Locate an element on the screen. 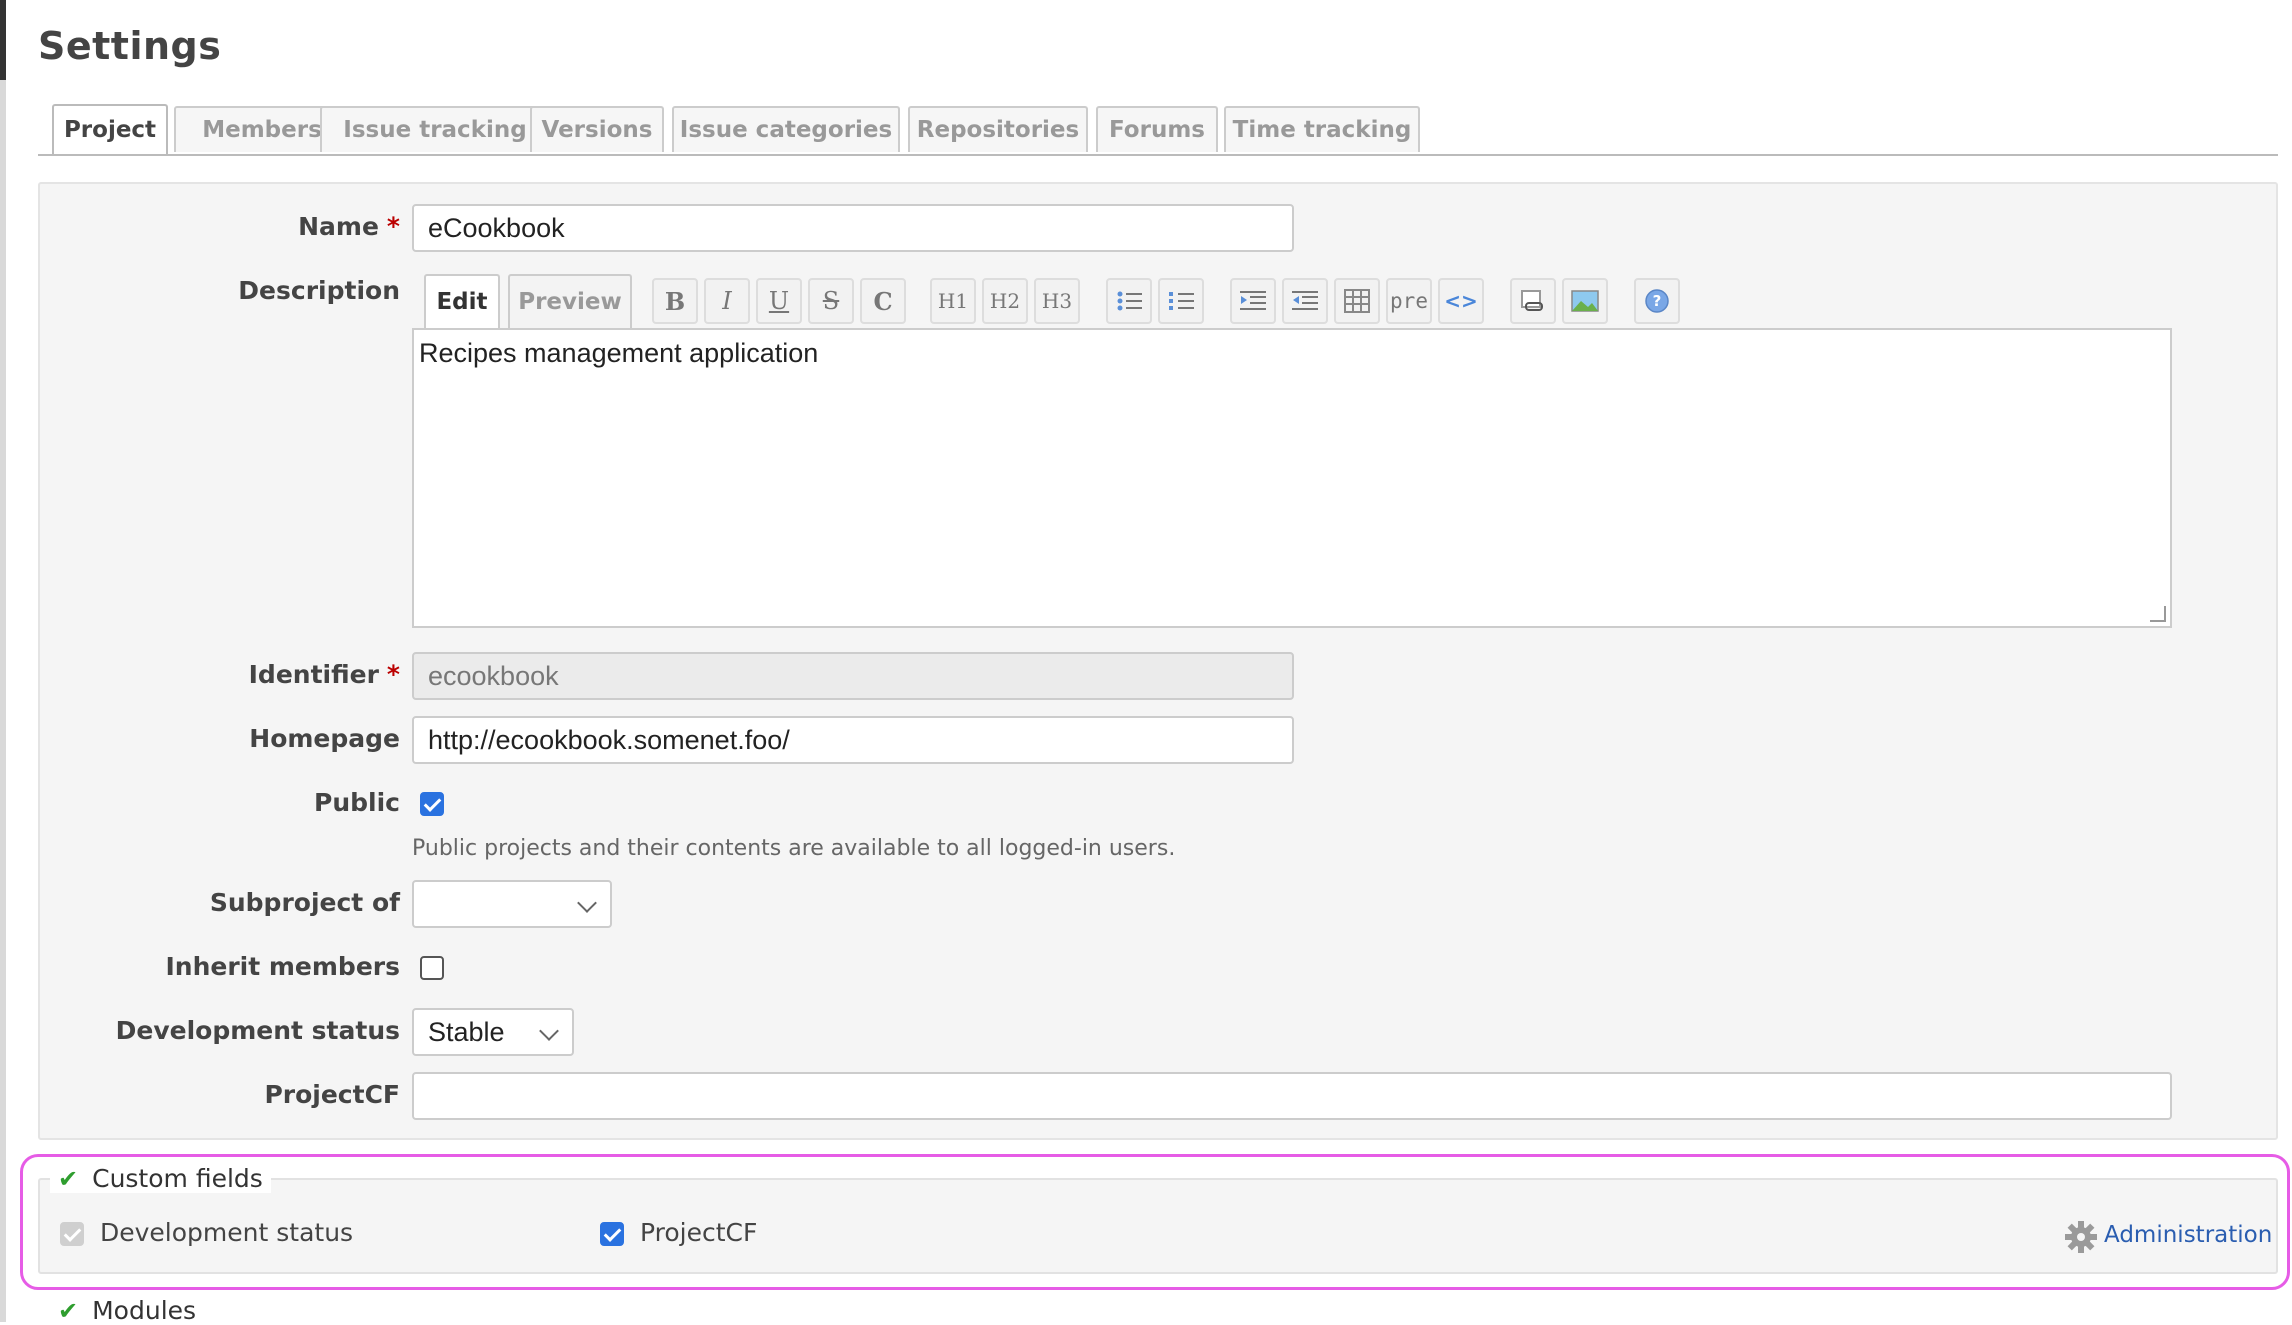 Image resolution: width=2292 pixels, height=1325 pixels. underline-button: U is located at coordinates (779, 301).